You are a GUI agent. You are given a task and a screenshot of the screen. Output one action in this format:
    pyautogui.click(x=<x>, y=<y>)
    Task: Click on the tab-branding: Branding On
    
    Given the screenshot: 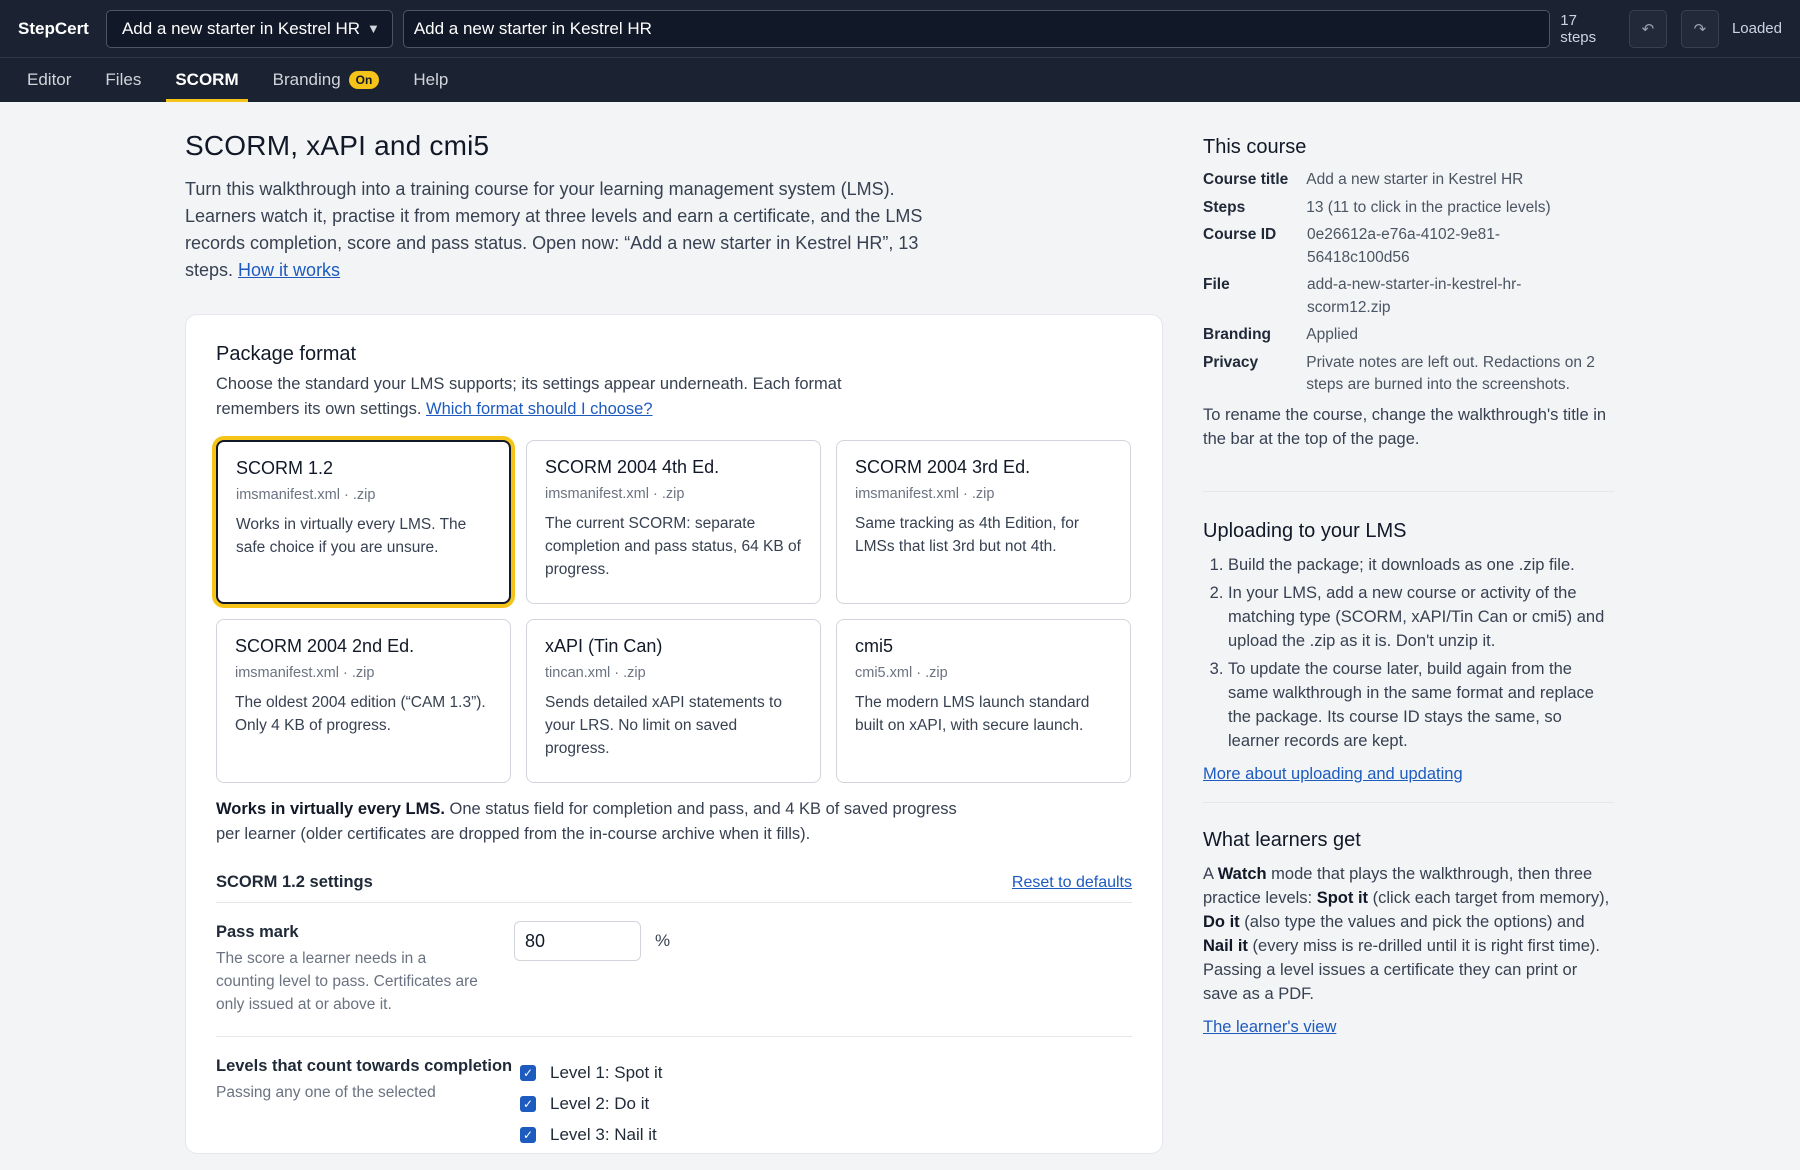 What is the action you would take?
    pyautogui.click(x=326, y=80)
    